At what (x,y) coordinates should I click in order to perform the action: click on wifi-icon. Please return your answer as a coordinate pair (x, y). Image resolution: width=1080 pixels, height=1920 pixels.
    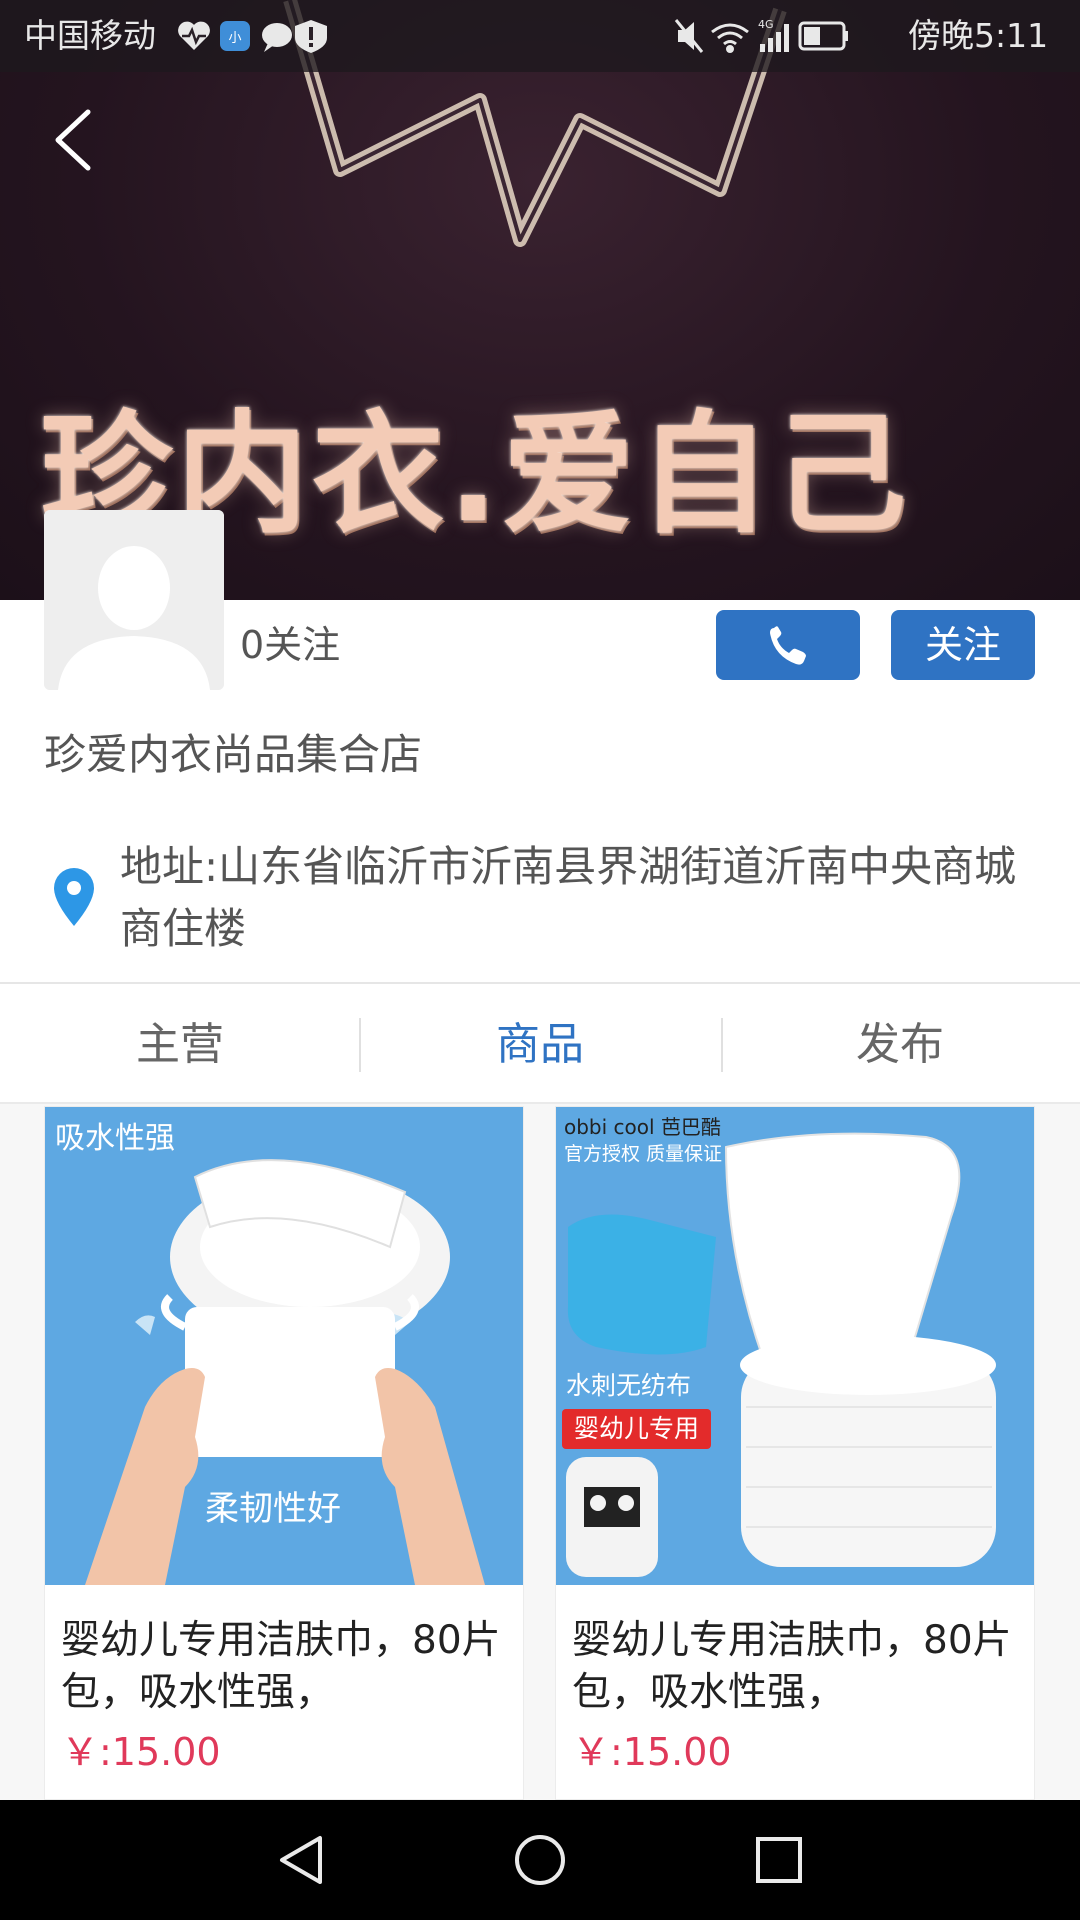
    Looking at the image, I should click on (730, 38).